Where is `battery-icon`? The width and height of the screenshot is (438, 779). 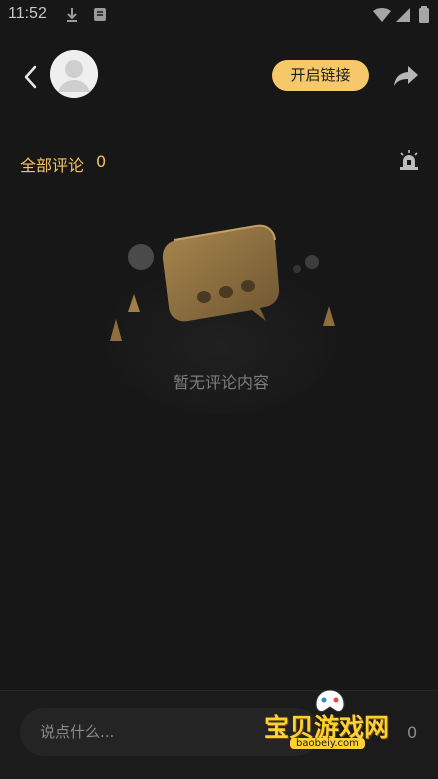 battery-icon is located at coordinates (424, 17).